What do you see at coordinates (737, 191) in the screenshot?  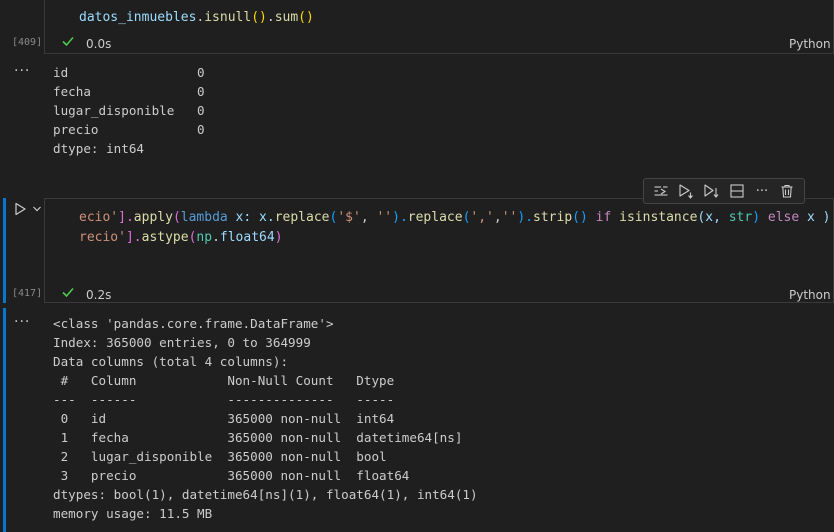 I see `split-cell-icon` at bounding box center [737, 191].